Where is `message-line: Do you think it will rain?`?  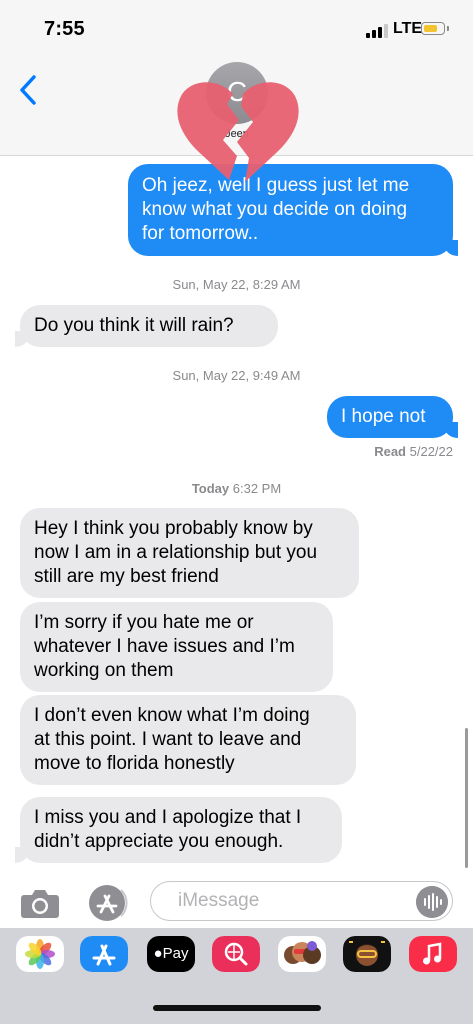
message-line: Do you think it will rain? is located at coordinates (134, 325).